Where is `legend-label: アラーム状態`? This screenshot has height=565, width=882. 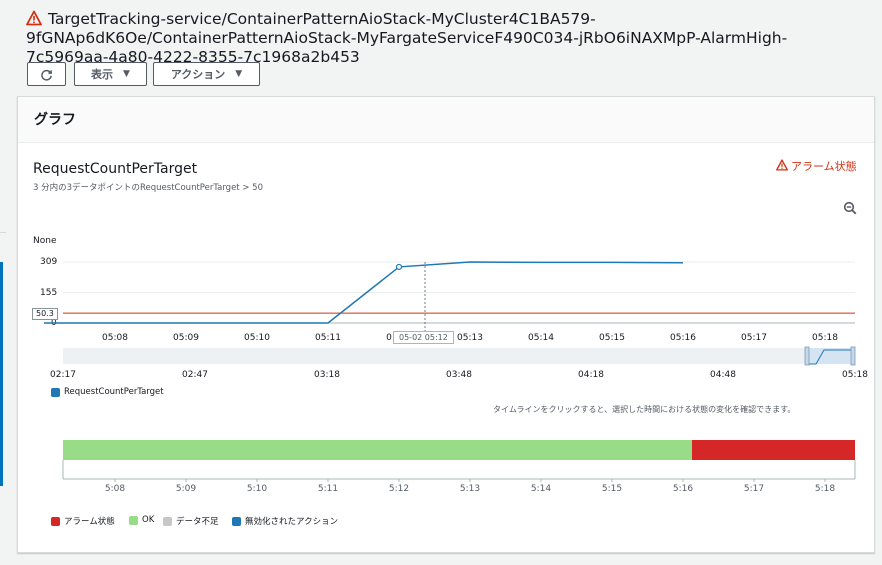 legend-label: アラーム状態 is located at coordinates (89, 522).